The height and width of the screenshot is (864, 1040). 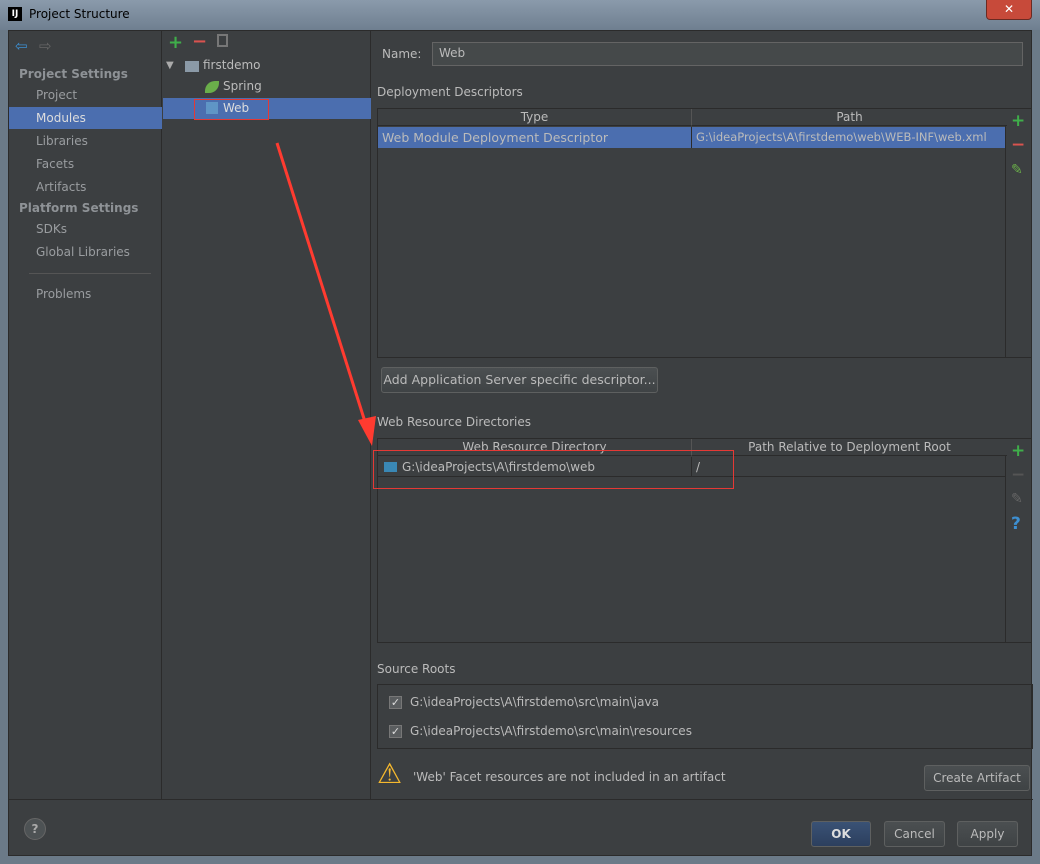 I want to click on annotation-arrow-head, so click(x=367, y=431).